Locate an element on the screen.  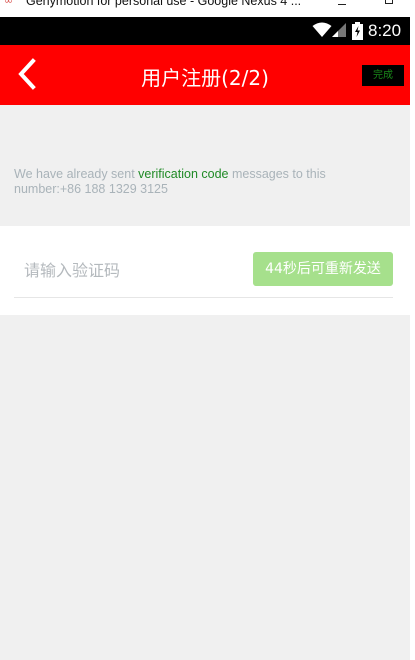
status-time: 8:20 is located at coordinates (385, 30).